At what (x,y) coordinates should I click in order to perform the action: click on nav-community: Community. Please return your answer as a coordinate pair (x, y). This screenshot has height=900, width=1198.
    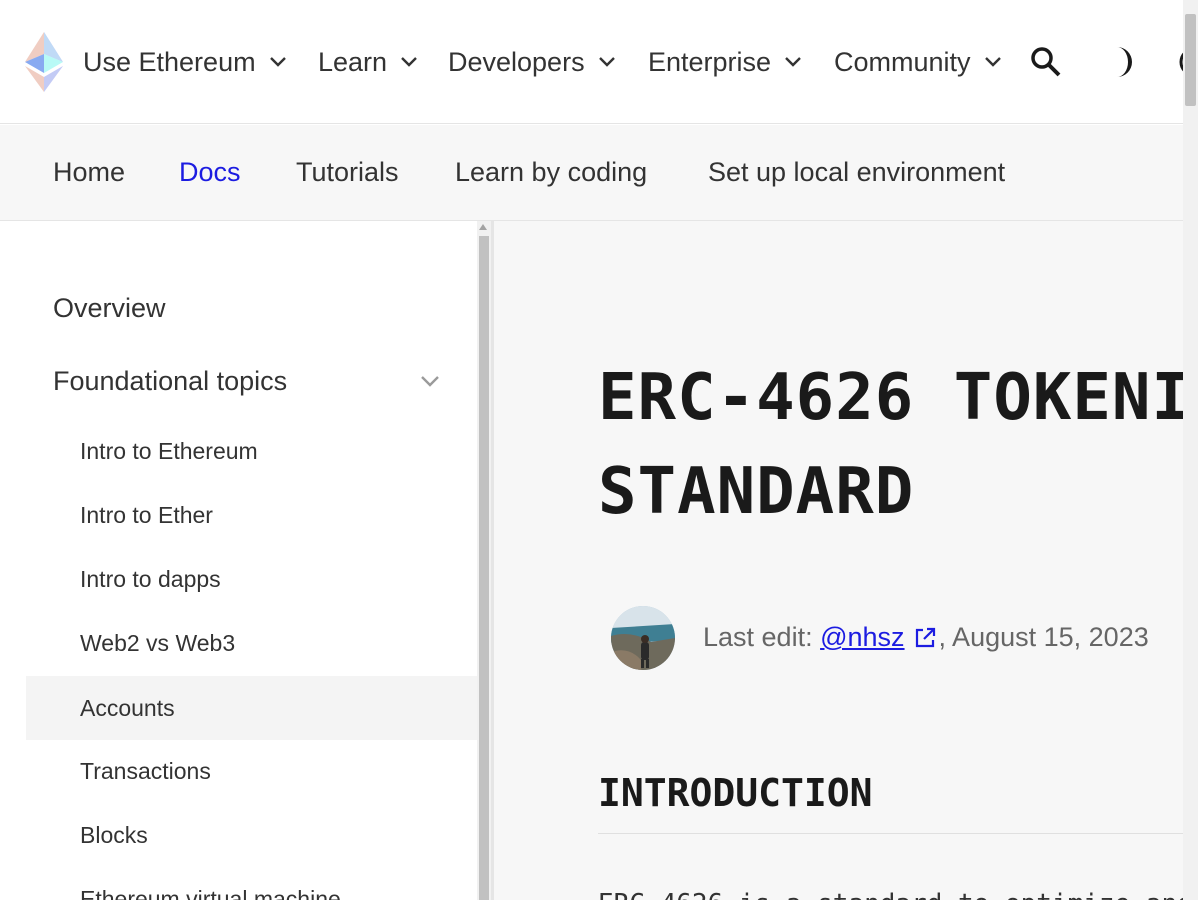
    Looking at the image, I should click on (918, 62).